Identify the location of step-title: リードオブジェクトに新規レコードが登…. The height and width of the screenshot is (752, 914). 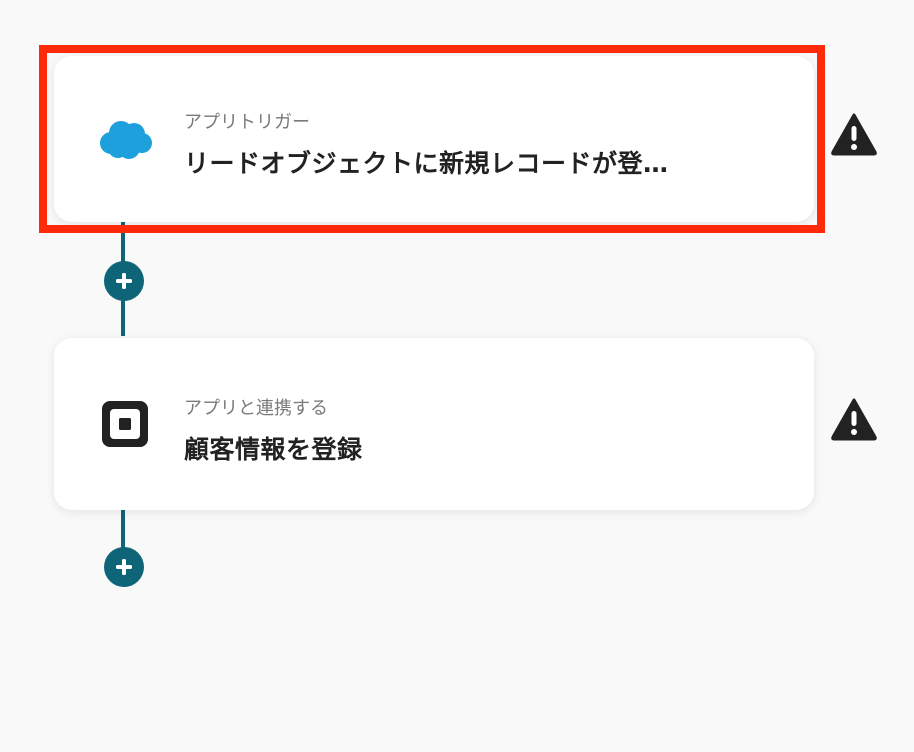
(426, 163).